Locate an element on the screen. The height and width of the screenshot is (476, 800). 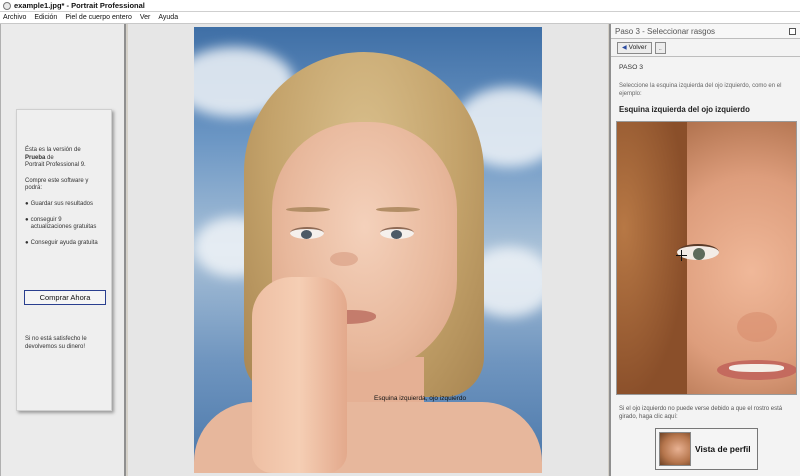
back-button: ◀ Volver is located at coordinates (634, 47).